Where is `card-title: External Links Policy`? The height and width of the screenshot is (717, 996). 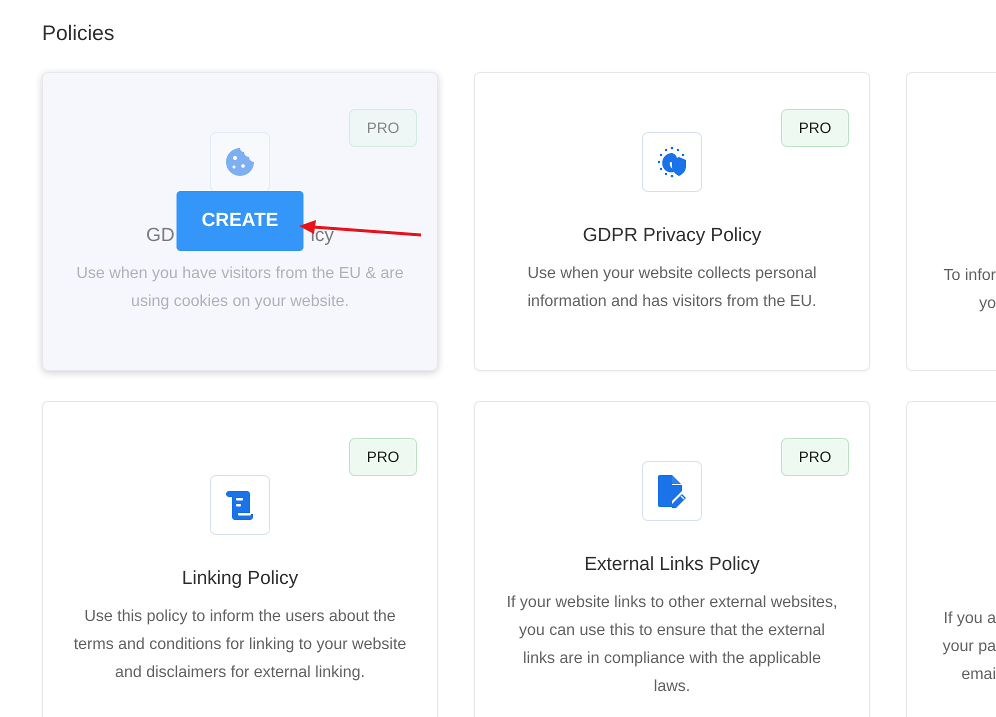
card-title: External Links Policy is located at coordinates (672, 565).